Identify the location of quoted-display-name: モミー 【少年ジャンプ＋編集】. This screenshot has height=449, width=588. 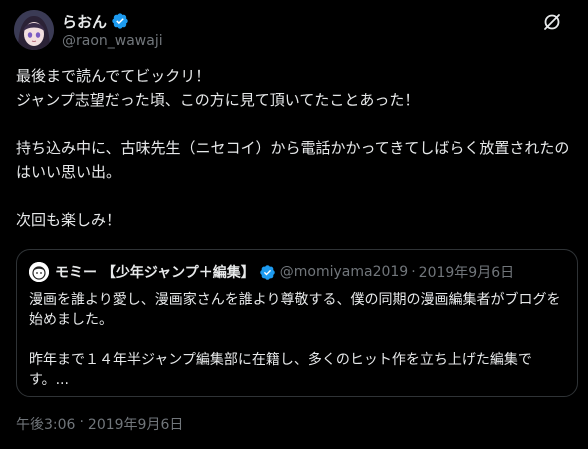
(155, 272).